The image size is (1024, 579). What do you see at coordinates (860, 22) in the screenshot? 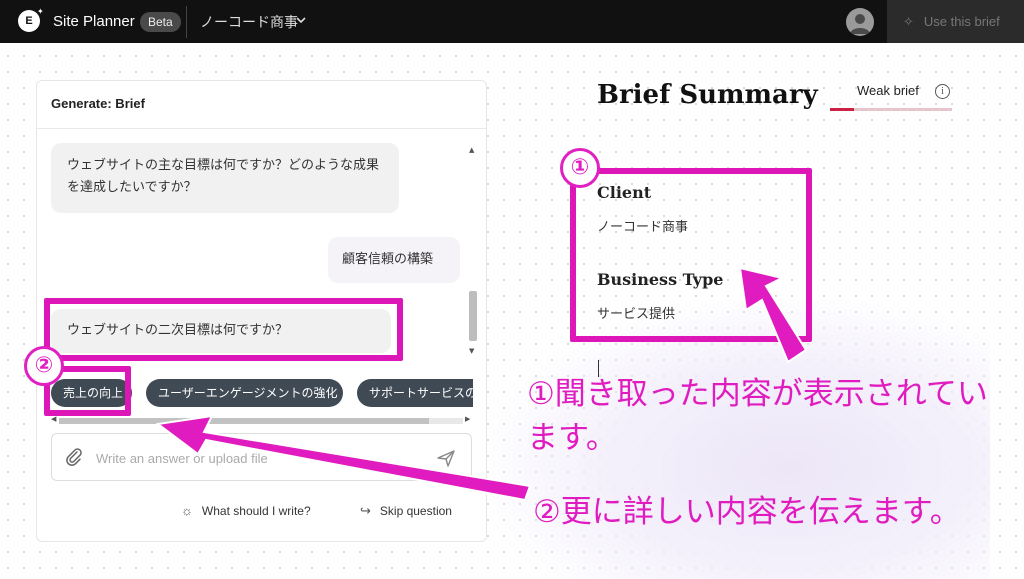
I see `user-avatar-icon` at bounding box center [860, 22].